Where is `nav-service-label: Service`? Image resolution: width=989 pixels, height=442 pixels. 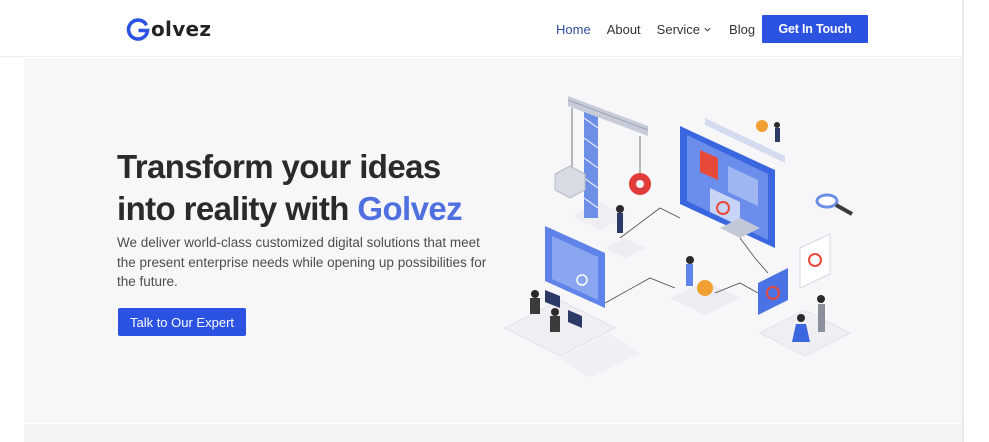
nav-service-label: Service is located at coordinates (678, 29).